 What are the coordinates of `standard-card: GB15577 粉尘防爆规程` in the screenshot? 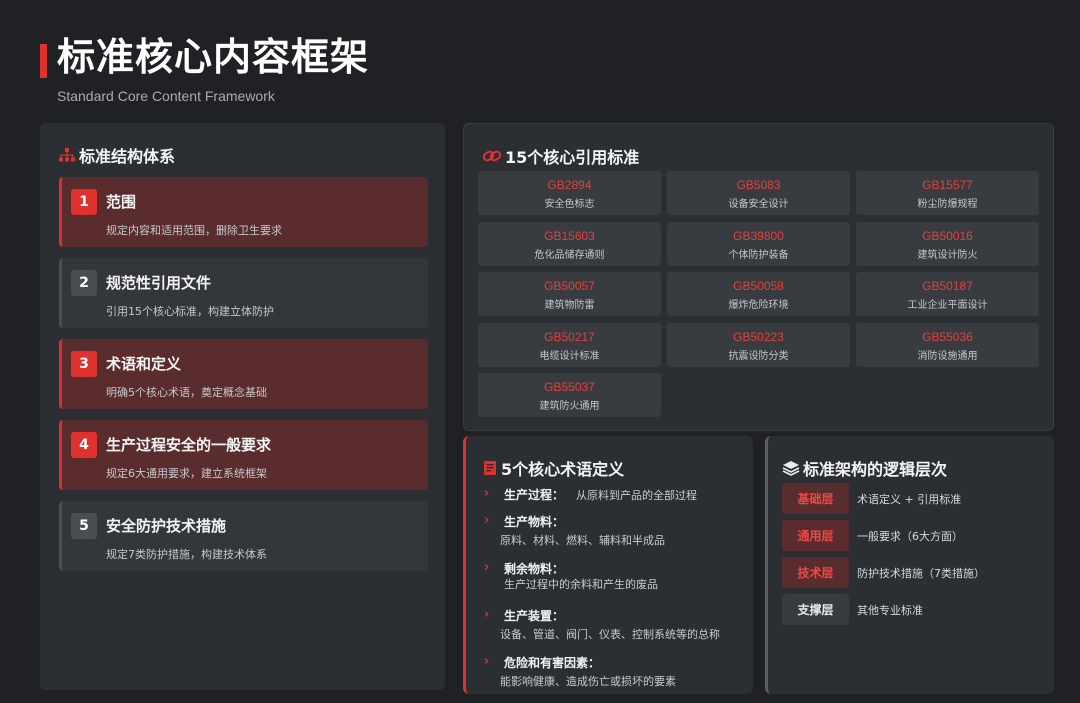 It's located at (947, 193).